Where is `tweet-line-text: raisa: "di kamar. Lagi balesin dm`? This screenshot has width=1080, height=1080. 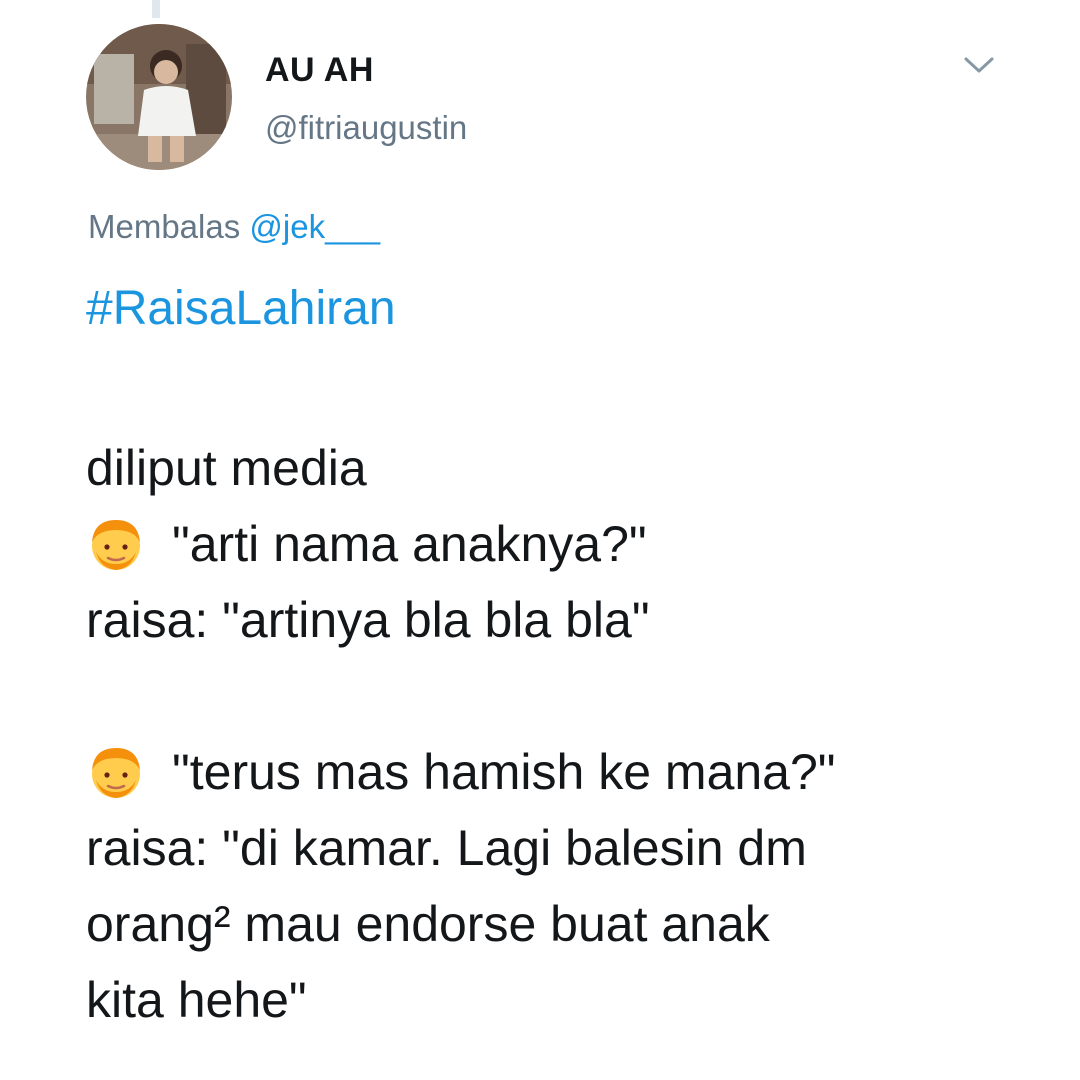 tweet-line-text: raisa: "di kamar. Lagi balesin dm is located at coordinates (446, 848).